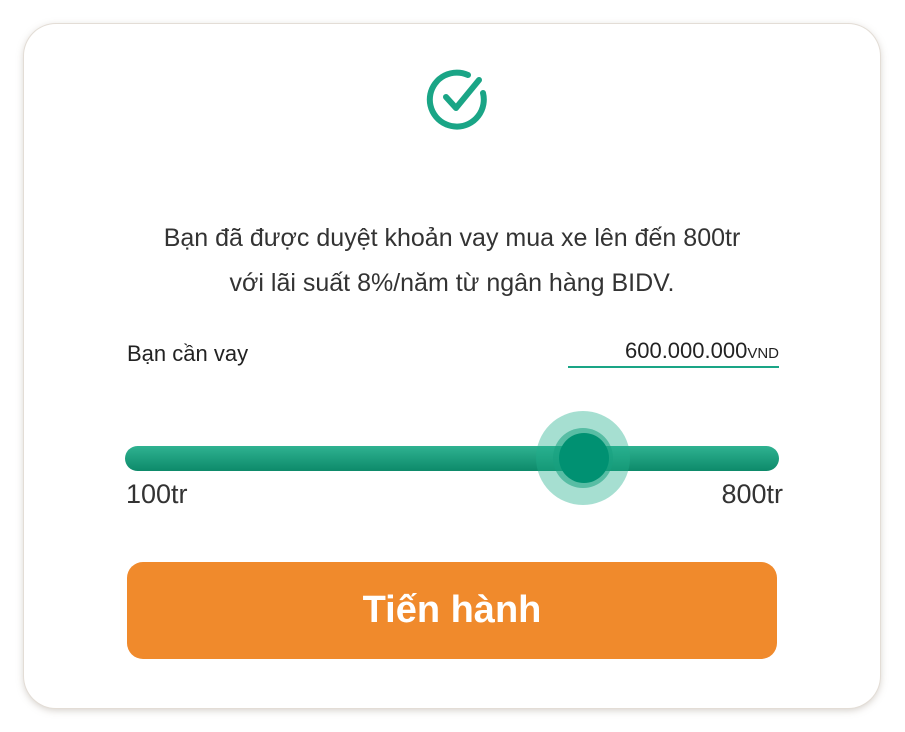 This screenshot has height=732, width=905. I want to click on loan-amount-field: 600.000.000VND, so click(673, 353).